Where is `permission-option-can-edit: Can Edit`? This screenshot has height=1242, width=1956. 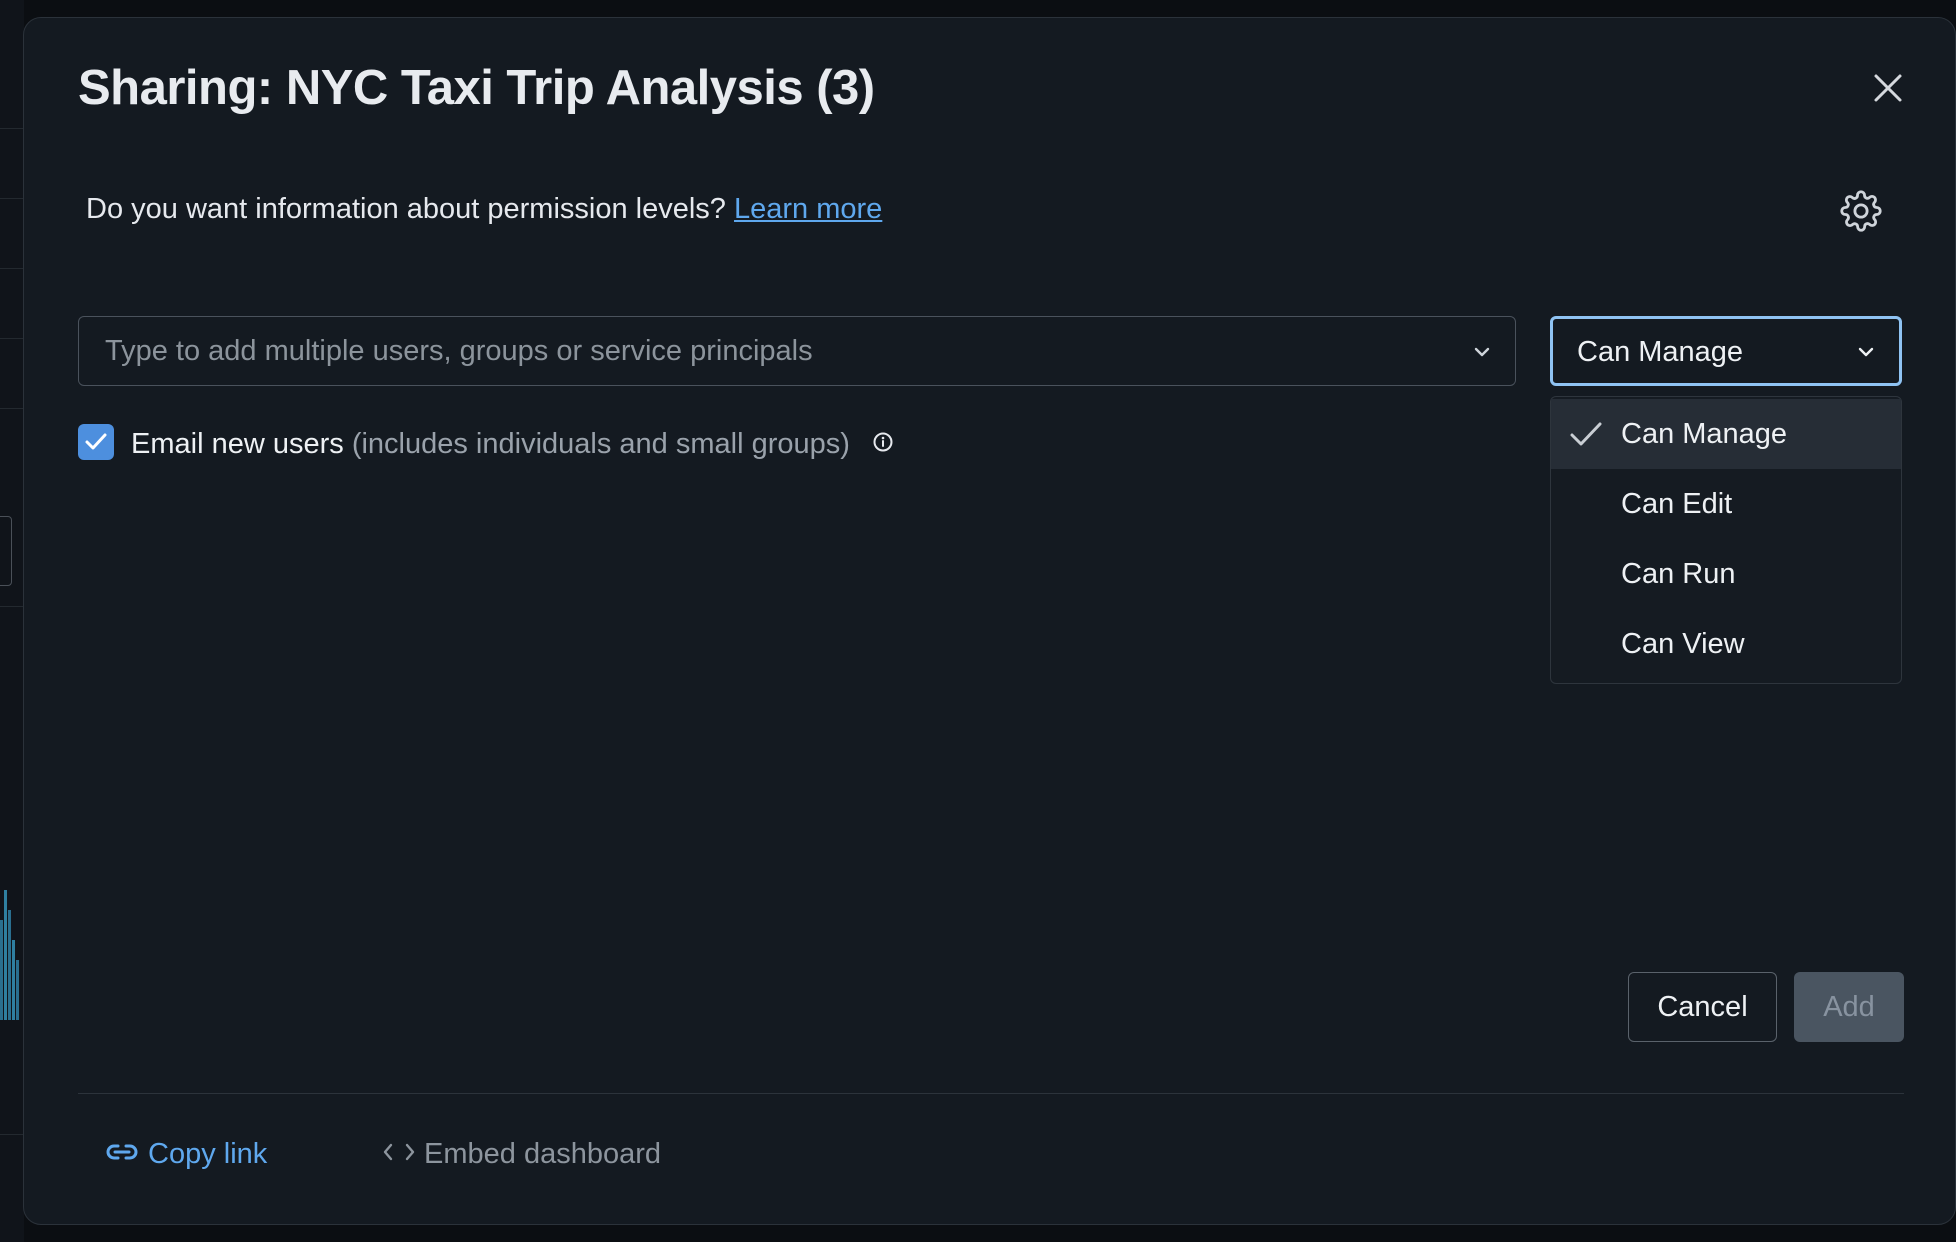 permission-option-can-edit: Can Edit is located at coordinates (1726, 504).